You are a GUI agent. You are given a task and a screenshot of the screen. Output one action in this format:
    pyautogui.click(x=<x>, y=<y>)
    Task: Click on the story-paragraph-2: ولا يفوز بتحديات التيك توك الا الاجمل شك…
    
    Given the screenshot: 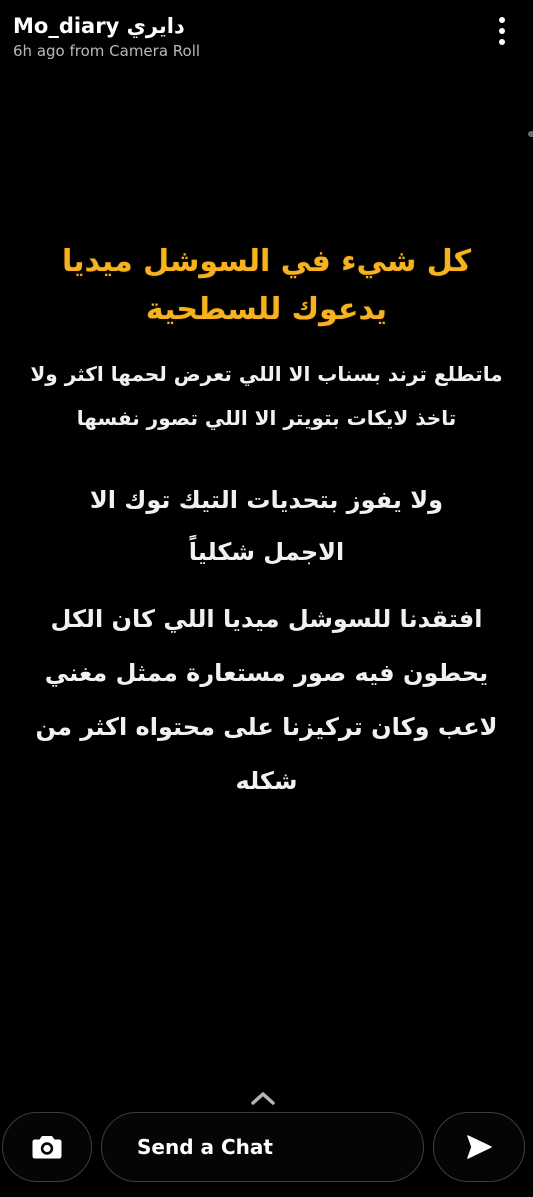 What is the action you would take?
    pyautogui.click(x=266, y=526)
    